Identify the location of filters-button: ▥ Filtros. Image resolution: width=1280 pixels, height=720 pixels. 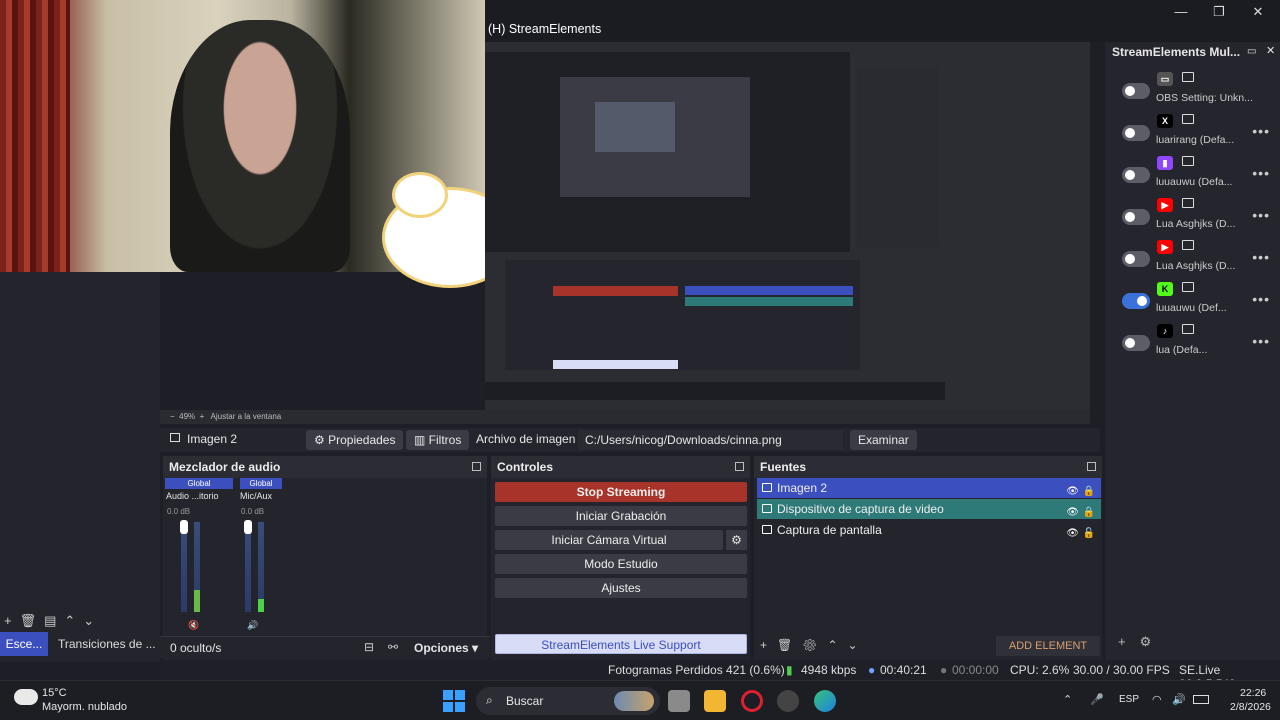
(438, 440).